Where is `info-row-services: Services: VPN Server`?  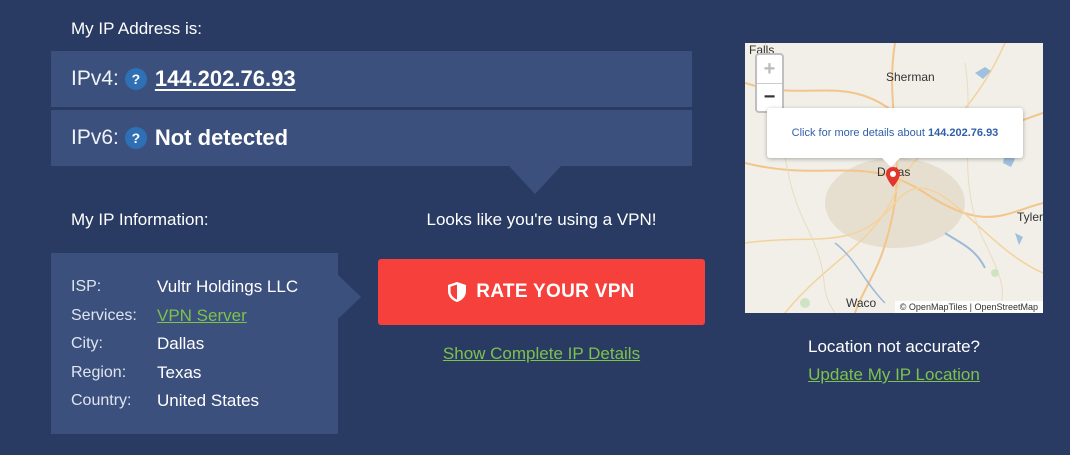 info-row-services: Services: VPN Server is located at coordinates (204, 316).